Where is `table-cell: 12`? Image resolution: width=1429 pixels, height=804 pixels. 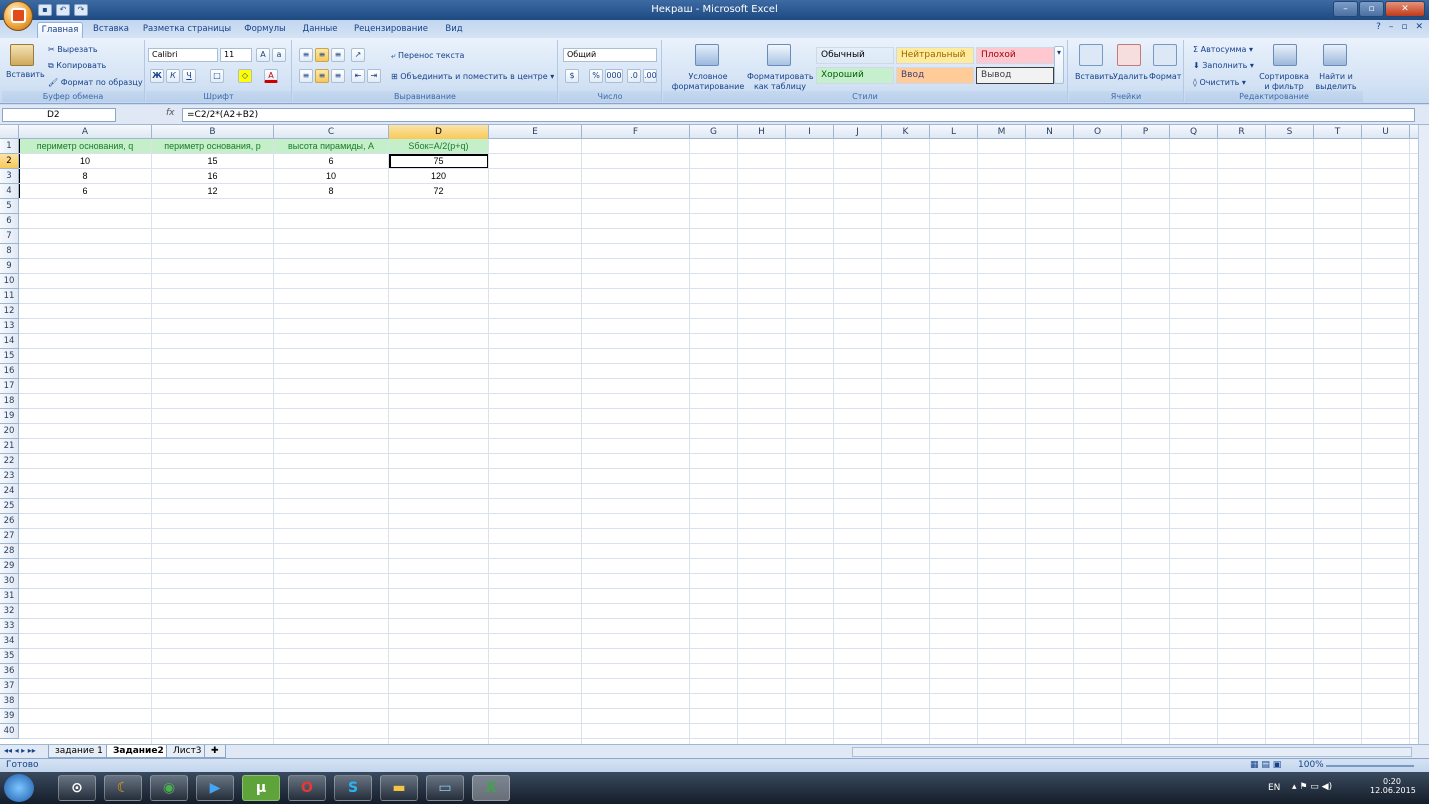 table-cell: 12 is located at coordinates (213, 191).